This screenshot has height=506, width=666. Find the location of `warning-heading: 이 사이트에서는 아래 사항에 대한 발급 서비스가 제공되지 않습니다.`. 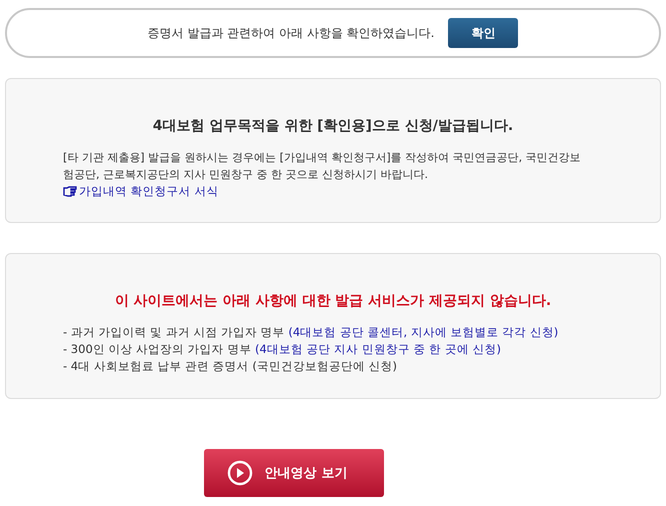

warning-heading: 이 사이트에서는 아래 사항에 대한 발급 서비스가 제공되지 않습니다. is located at coordinates (333, 301).